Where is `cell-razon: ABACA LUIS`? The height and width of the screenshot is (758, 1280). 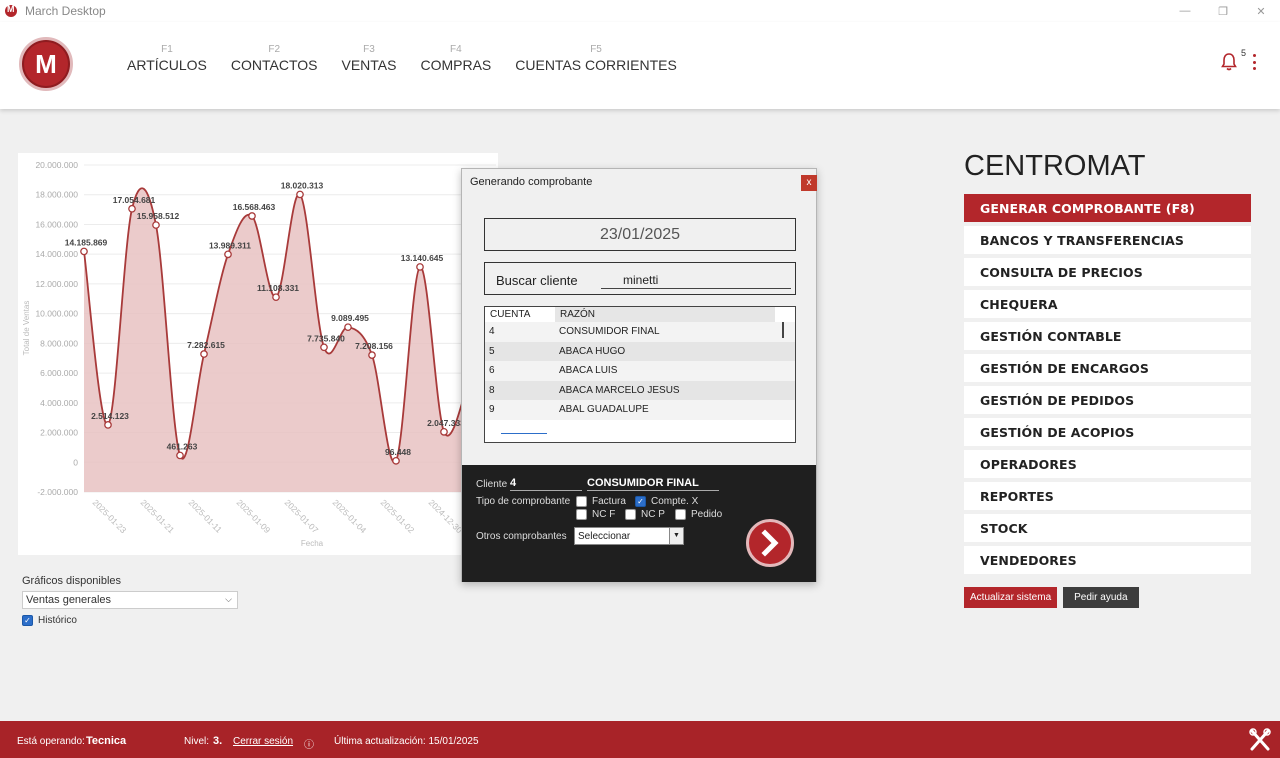 cell-razon: ABACA LUIS is located at coordinates (588, 371).